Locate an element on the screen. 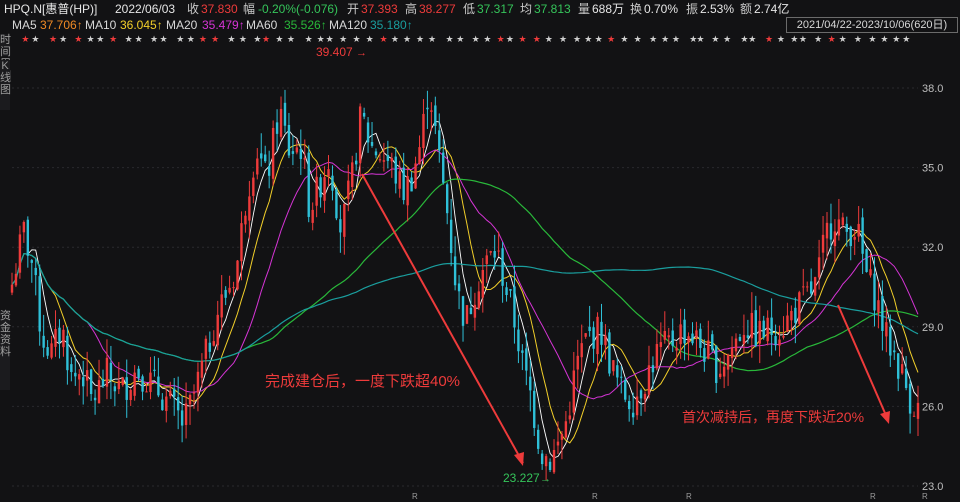 The image size is (960, 502). annotation-2: 首次减持后，再度下跌近20% is located at coordinates (773, 417).